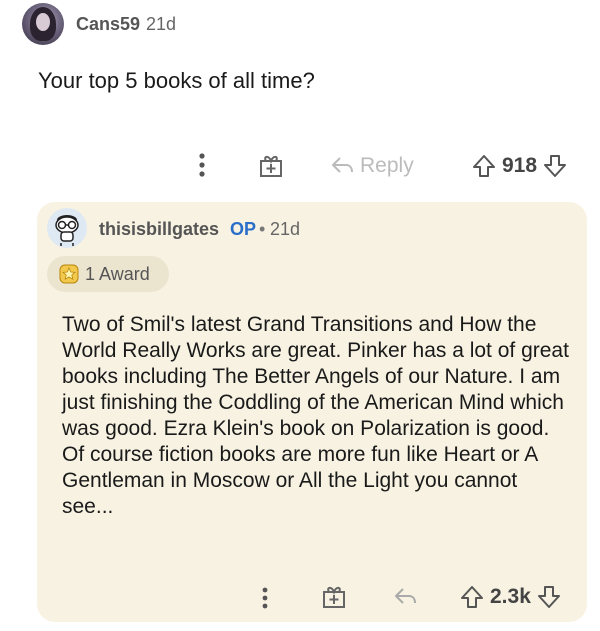  I want to click on comment-body: Your top 5 books of all time?, so click(176, 80).